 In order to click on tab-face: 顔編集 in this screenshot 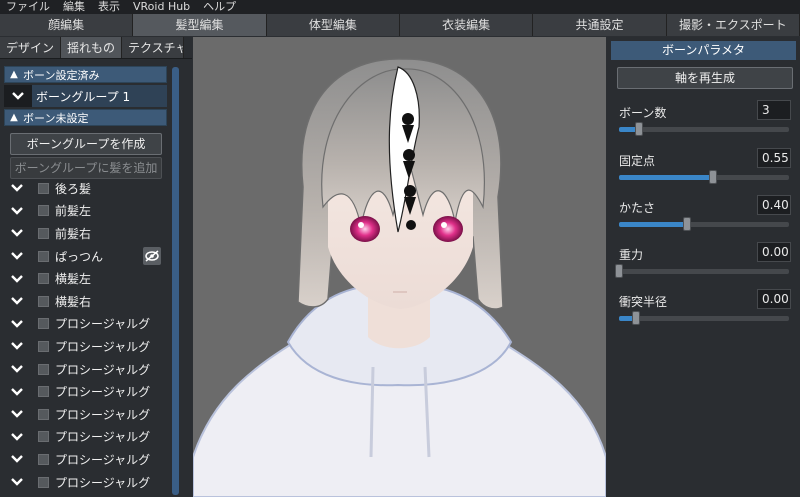, I will do `click(67, 25)`.